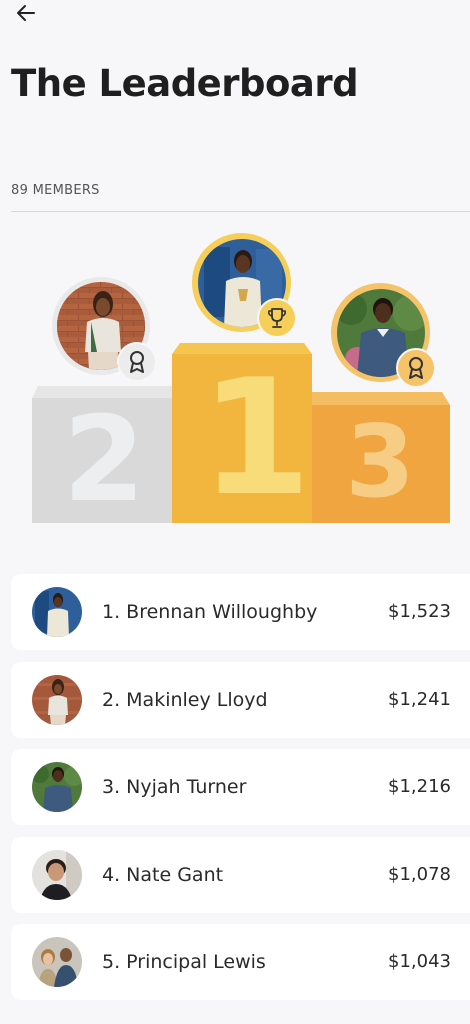 The image size is (470, 1024). Describe the element at coordinates (419, 611) in the screenshot. I see `leader-amount: $1,523` at that location.